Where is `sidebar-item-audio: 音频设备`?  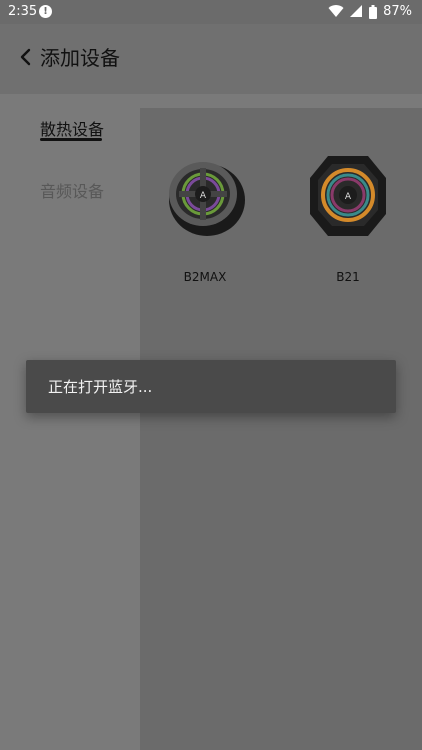 sidebar-item-audio: 音频设备 is located at coordinates (72, 190).